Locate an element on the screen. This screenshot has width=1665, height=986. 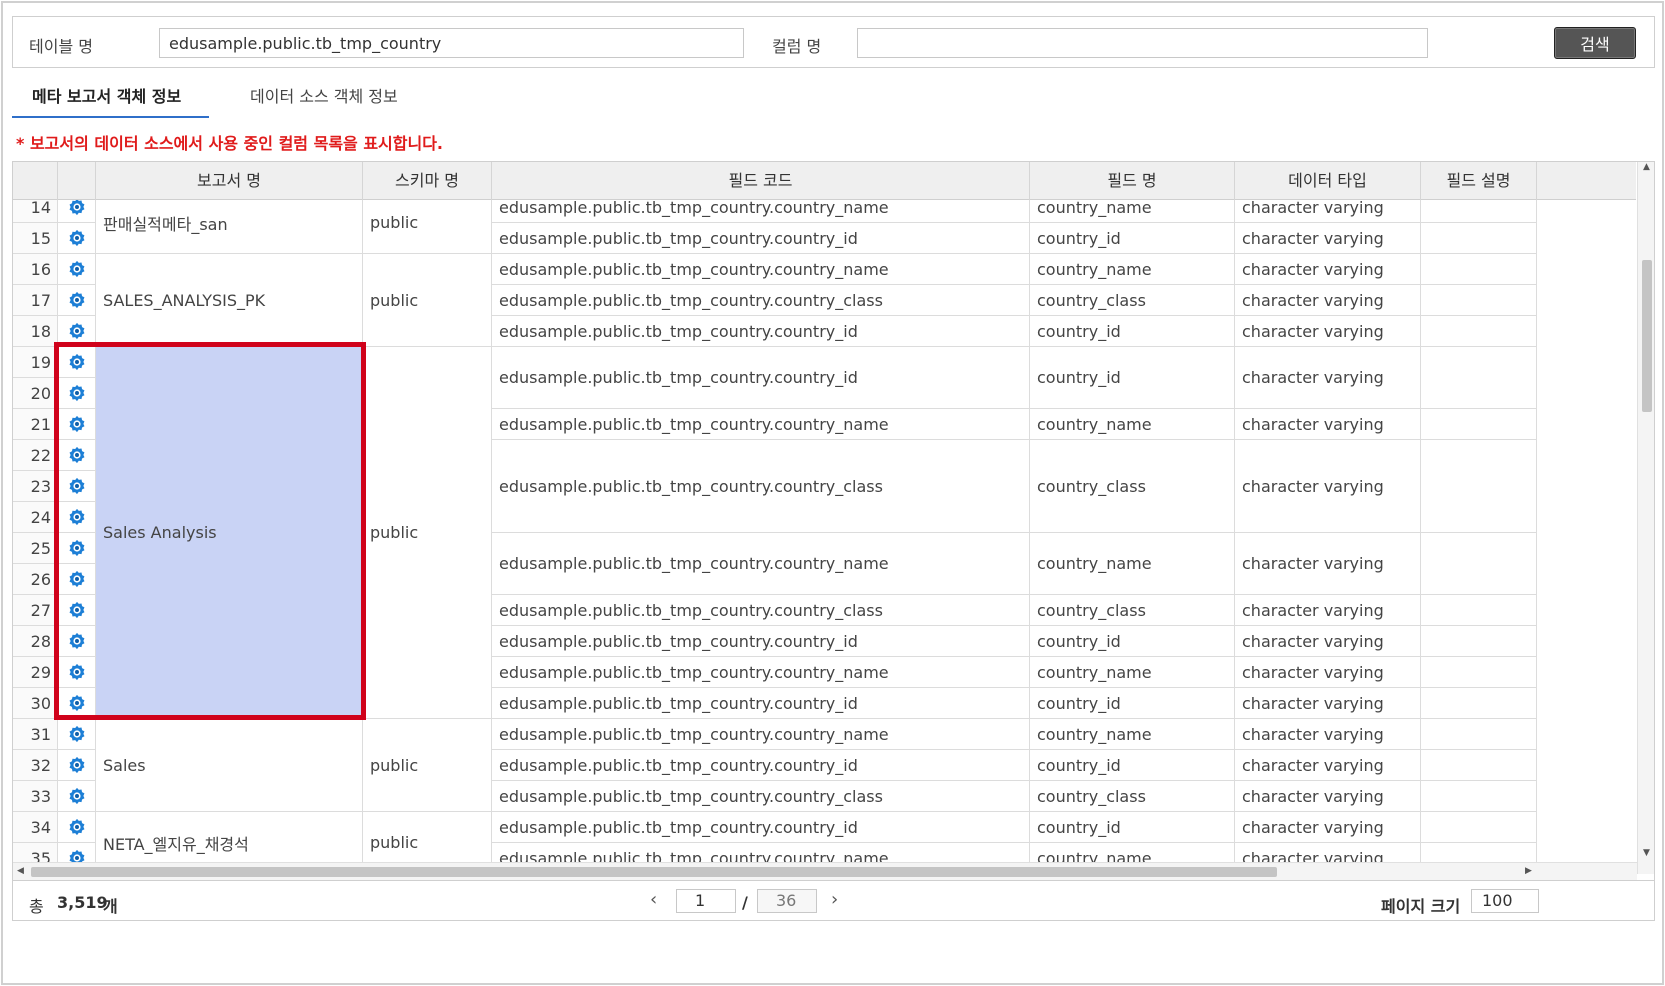
vertical-scroll-thumb is located at coordinates (1647, 336).